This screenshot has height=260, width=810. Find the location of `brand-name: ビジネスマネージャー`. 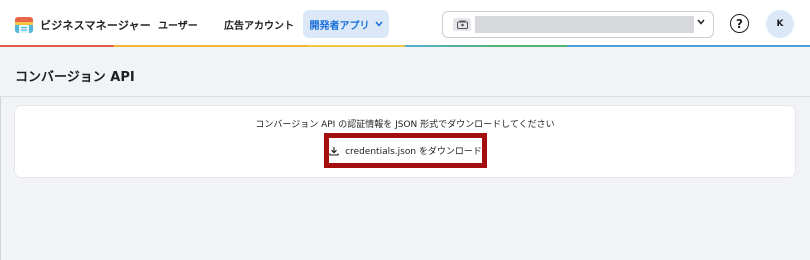

brand-name: ビジネスマネージャー is located at coordinates (95, 25).